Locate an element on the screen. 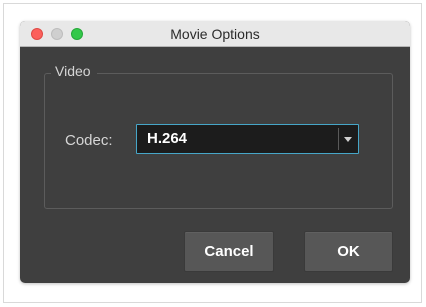  video-group-title: Video is located at coordinates (74, 71).